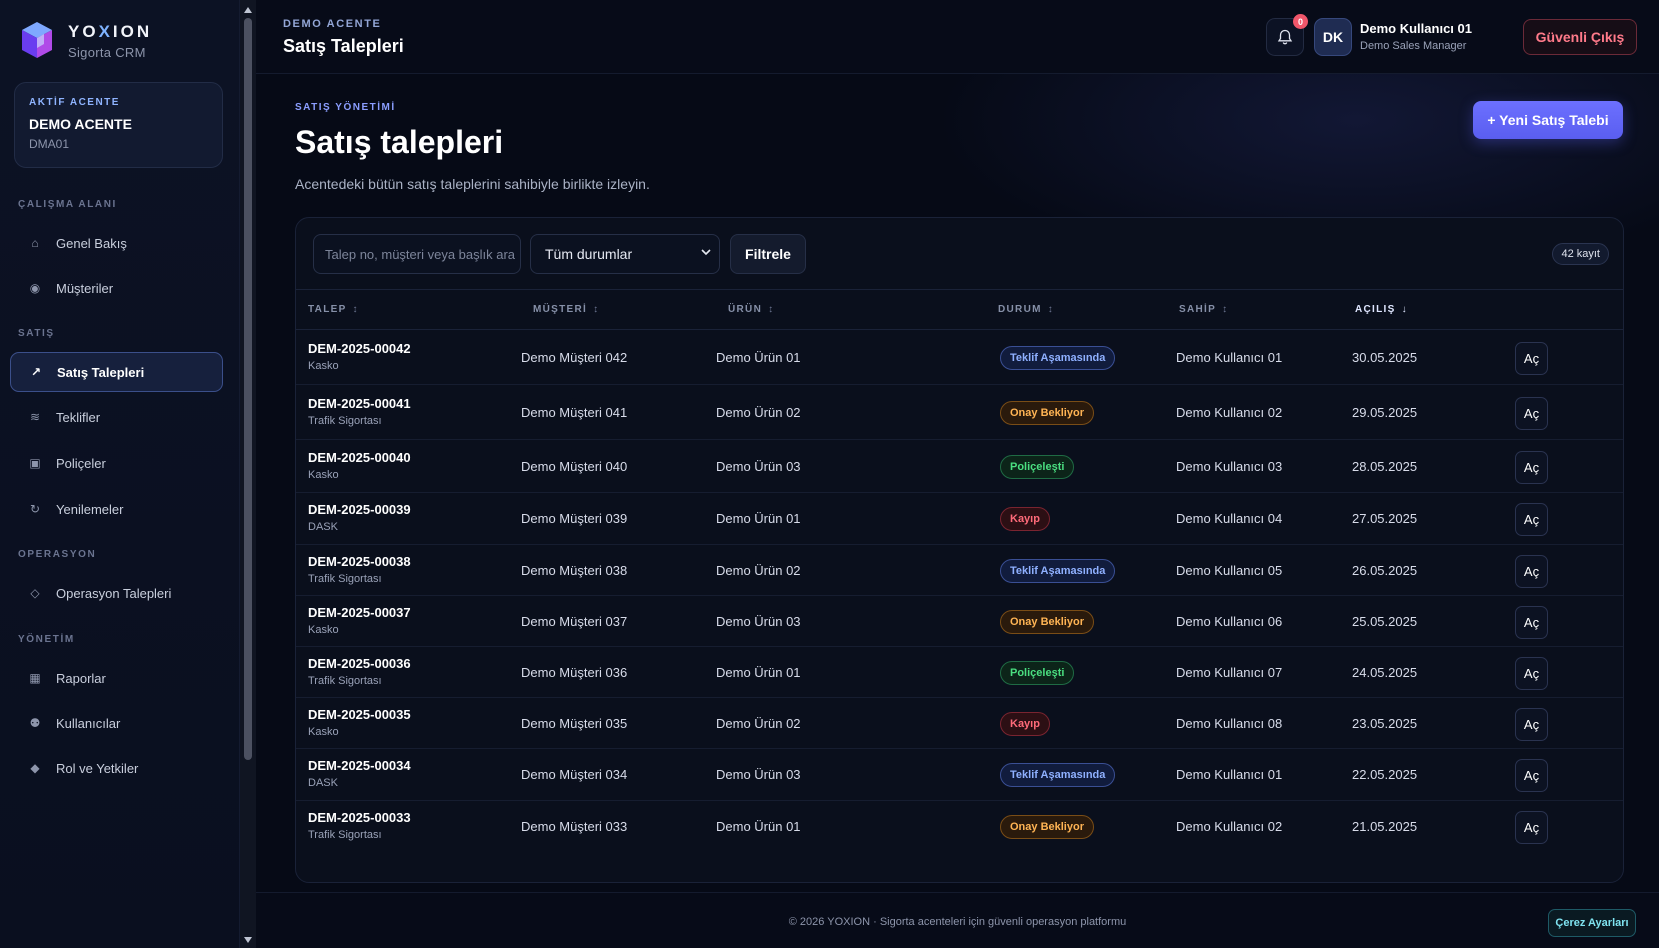 The height and width of the screenshot is (948, 1659). Describe the element at coordinates (1287, 35) in the screenshot. I see `notifications-button: 0` at that location.